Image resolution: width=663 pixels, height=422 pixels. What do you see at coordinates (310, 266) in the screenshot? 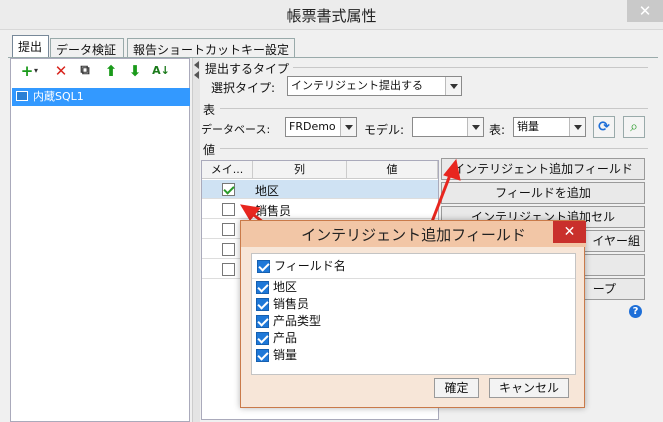
I see `field-header-label: フィールド名` at bounding box center [310, 266].